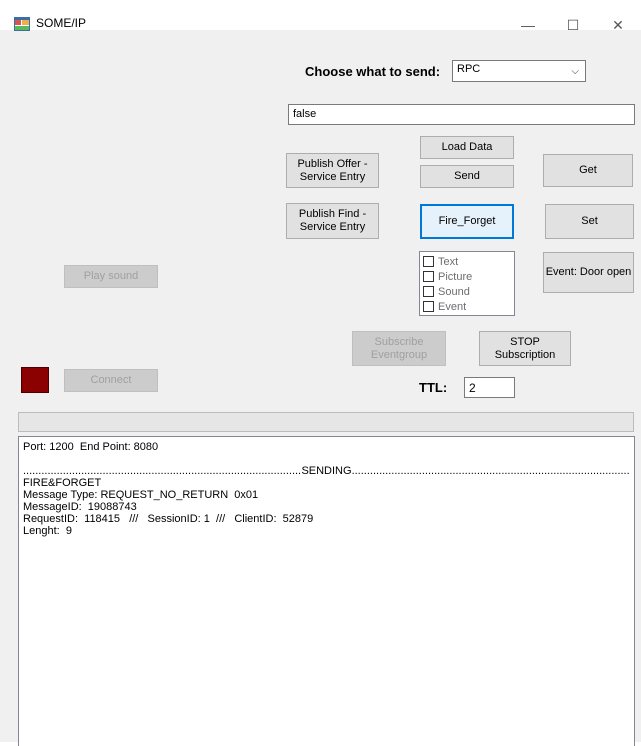 Image resolution: width=641 pixels, height=746 pixels. I want to click on send-button: Send, so click(467, 176).